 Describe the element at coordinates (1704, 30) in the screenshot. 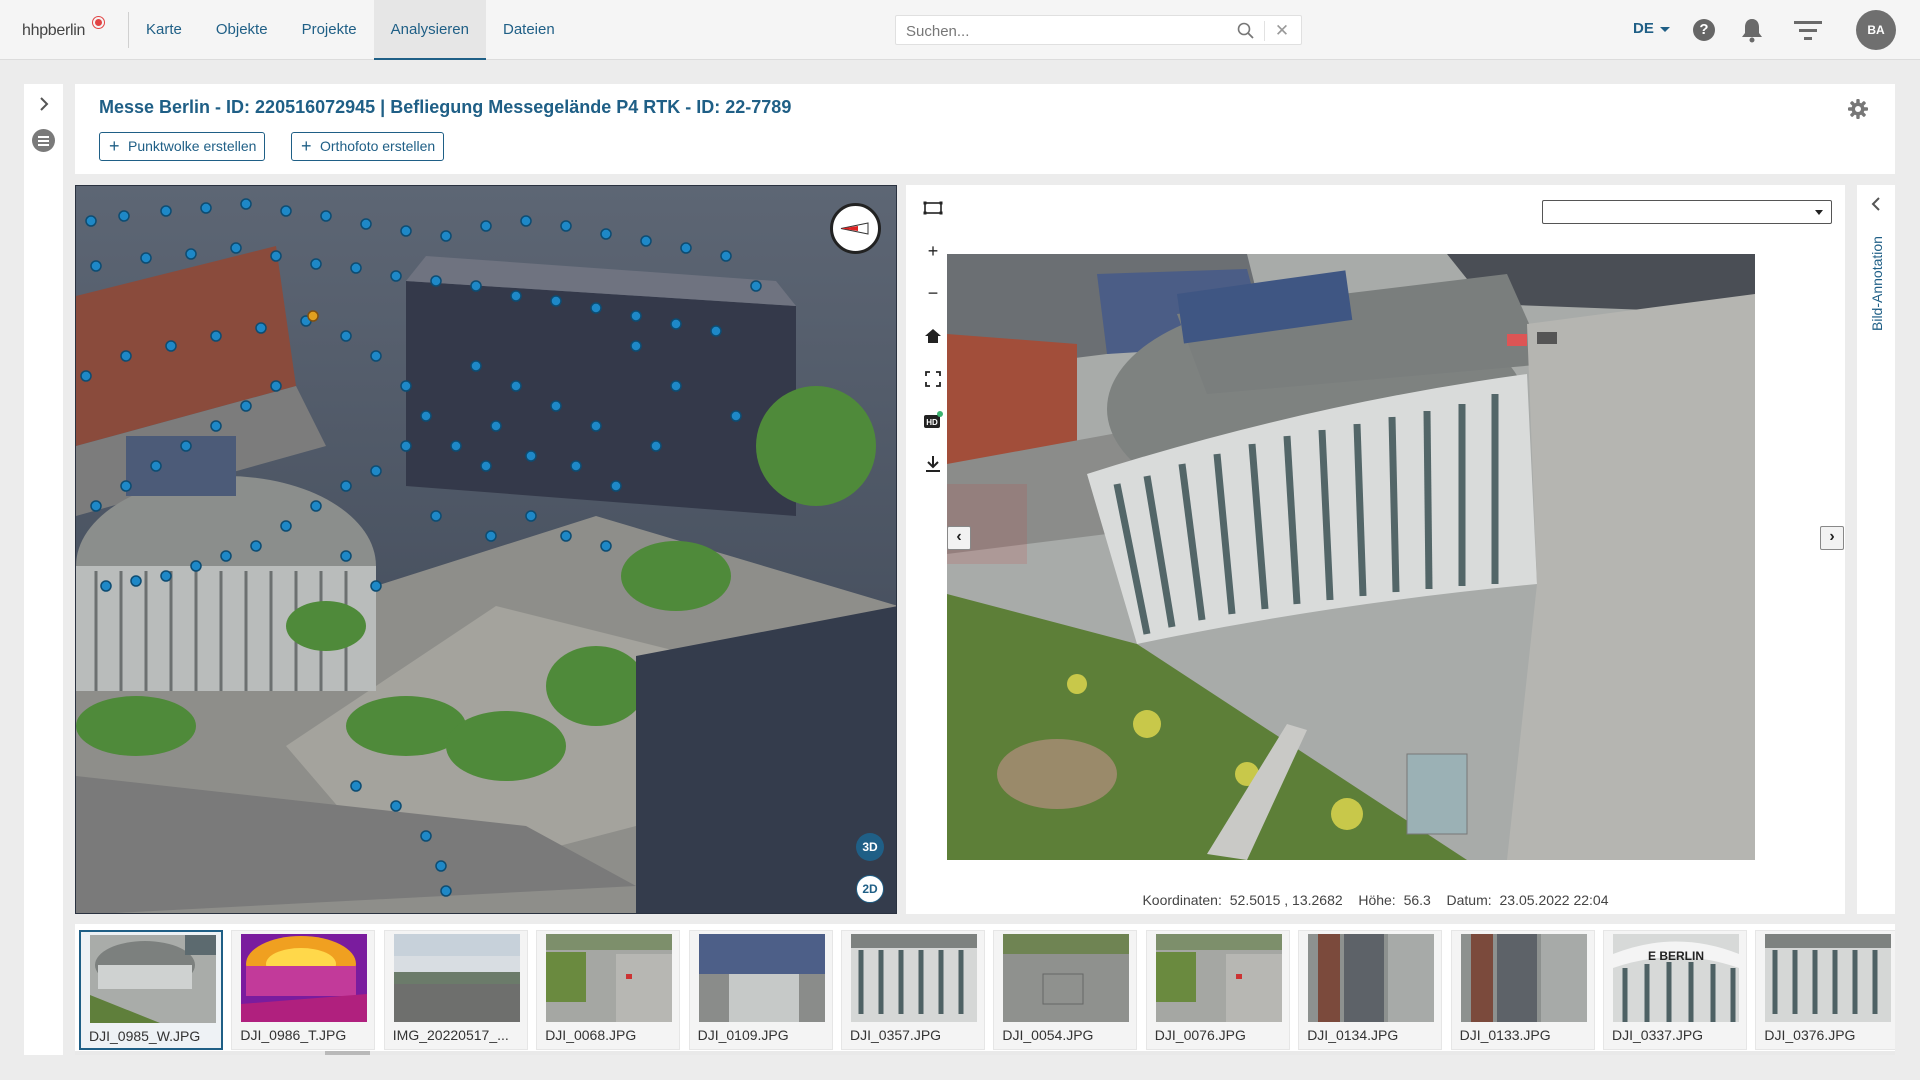

I see `help-icon: ?` at that location.